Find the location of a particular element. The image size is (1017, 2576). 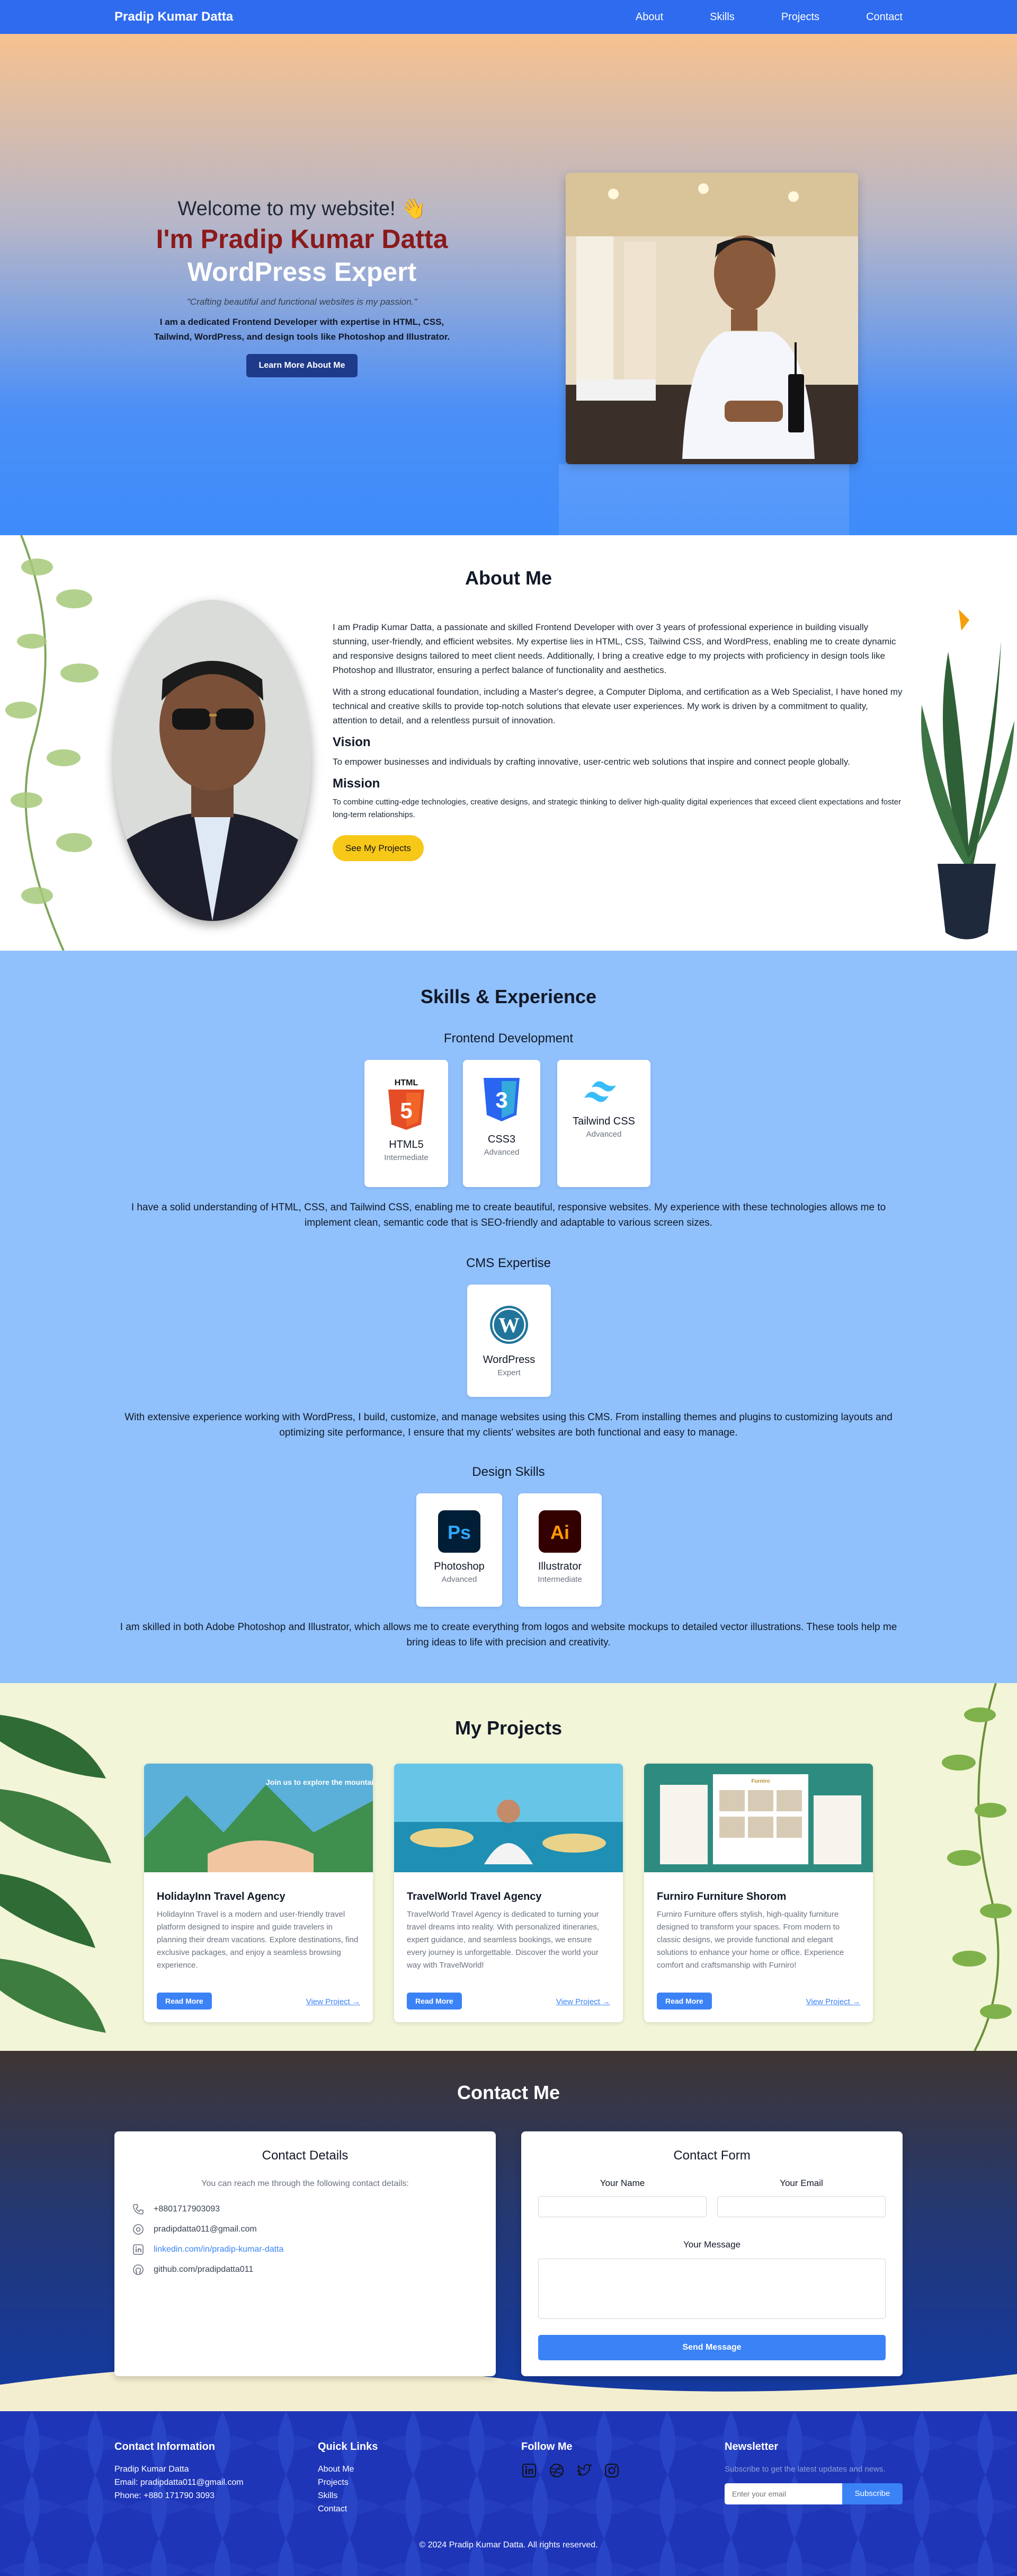

project-title: HolidayInn Travel Agency is located at coordinates (221, 1896).